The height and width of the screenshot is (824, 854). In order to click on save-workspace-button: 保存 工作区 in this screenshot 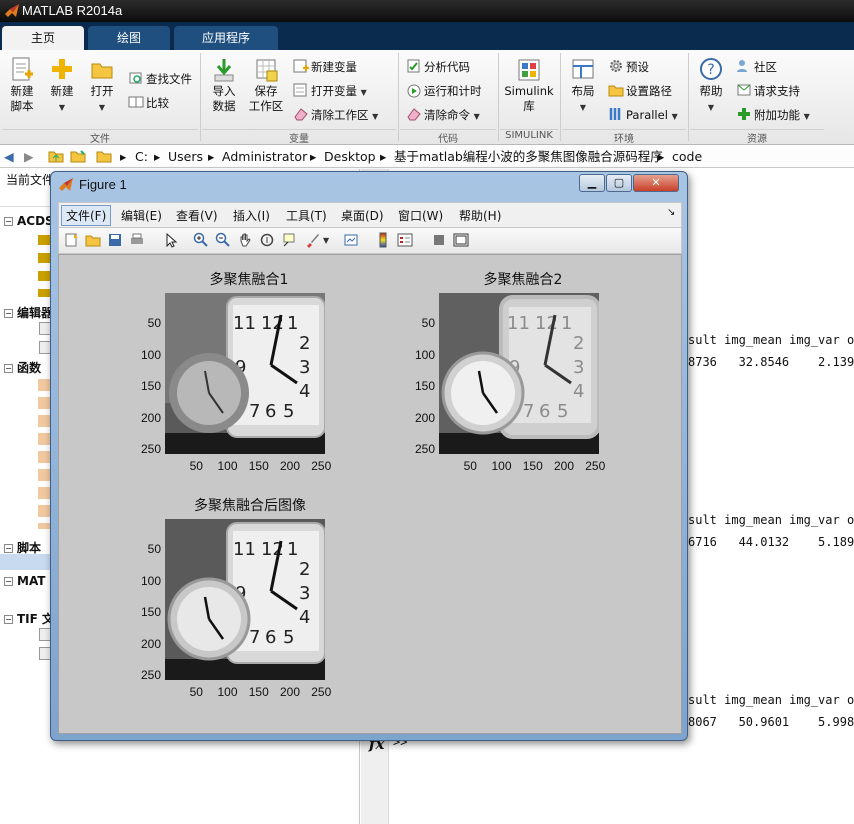, I will do `click(266, 85)`.